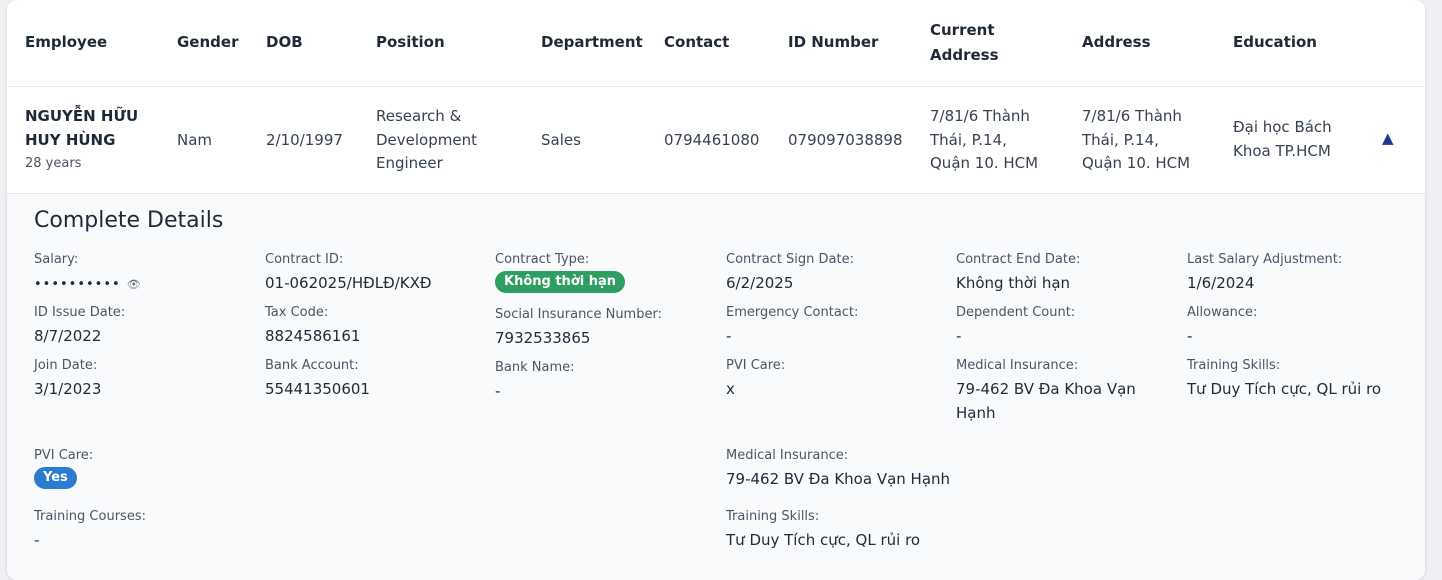  What do you see at coordinates (1282, 150) in the screenshot?
I see `education-line2: Khoa TP.HCM` at bounding box center [1282, 150].